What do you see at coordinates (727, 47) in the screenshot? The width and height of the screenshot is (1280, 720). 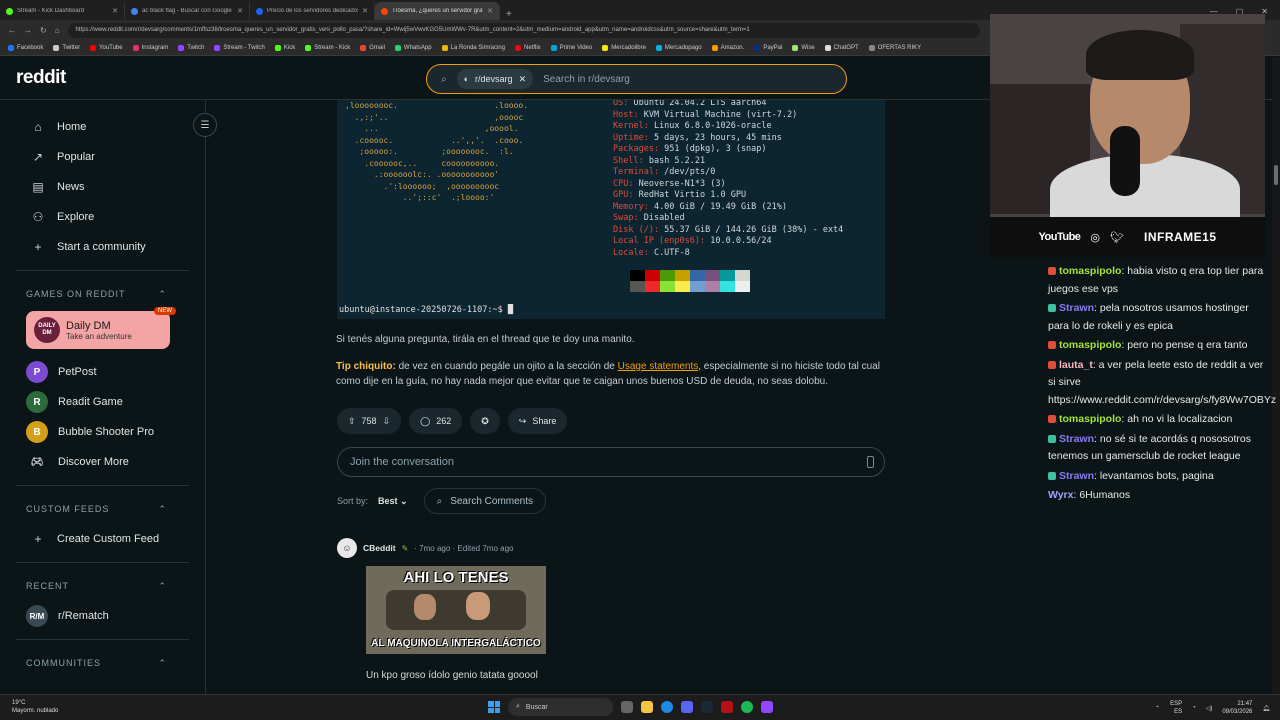 I see `bookmark-item: Amazon.` at bounding box center [727, 47].